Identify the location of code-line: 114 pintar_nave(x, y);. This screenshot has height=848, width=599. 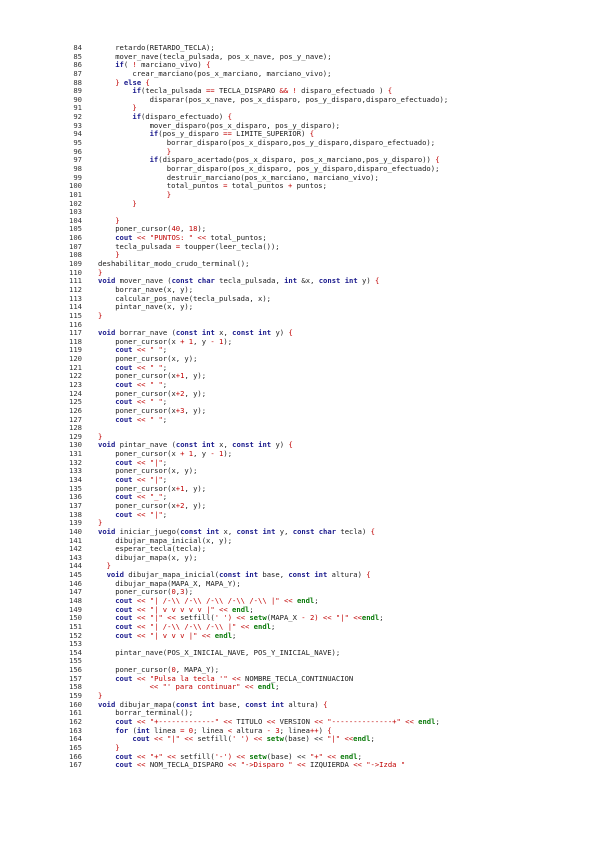
(299, 307).